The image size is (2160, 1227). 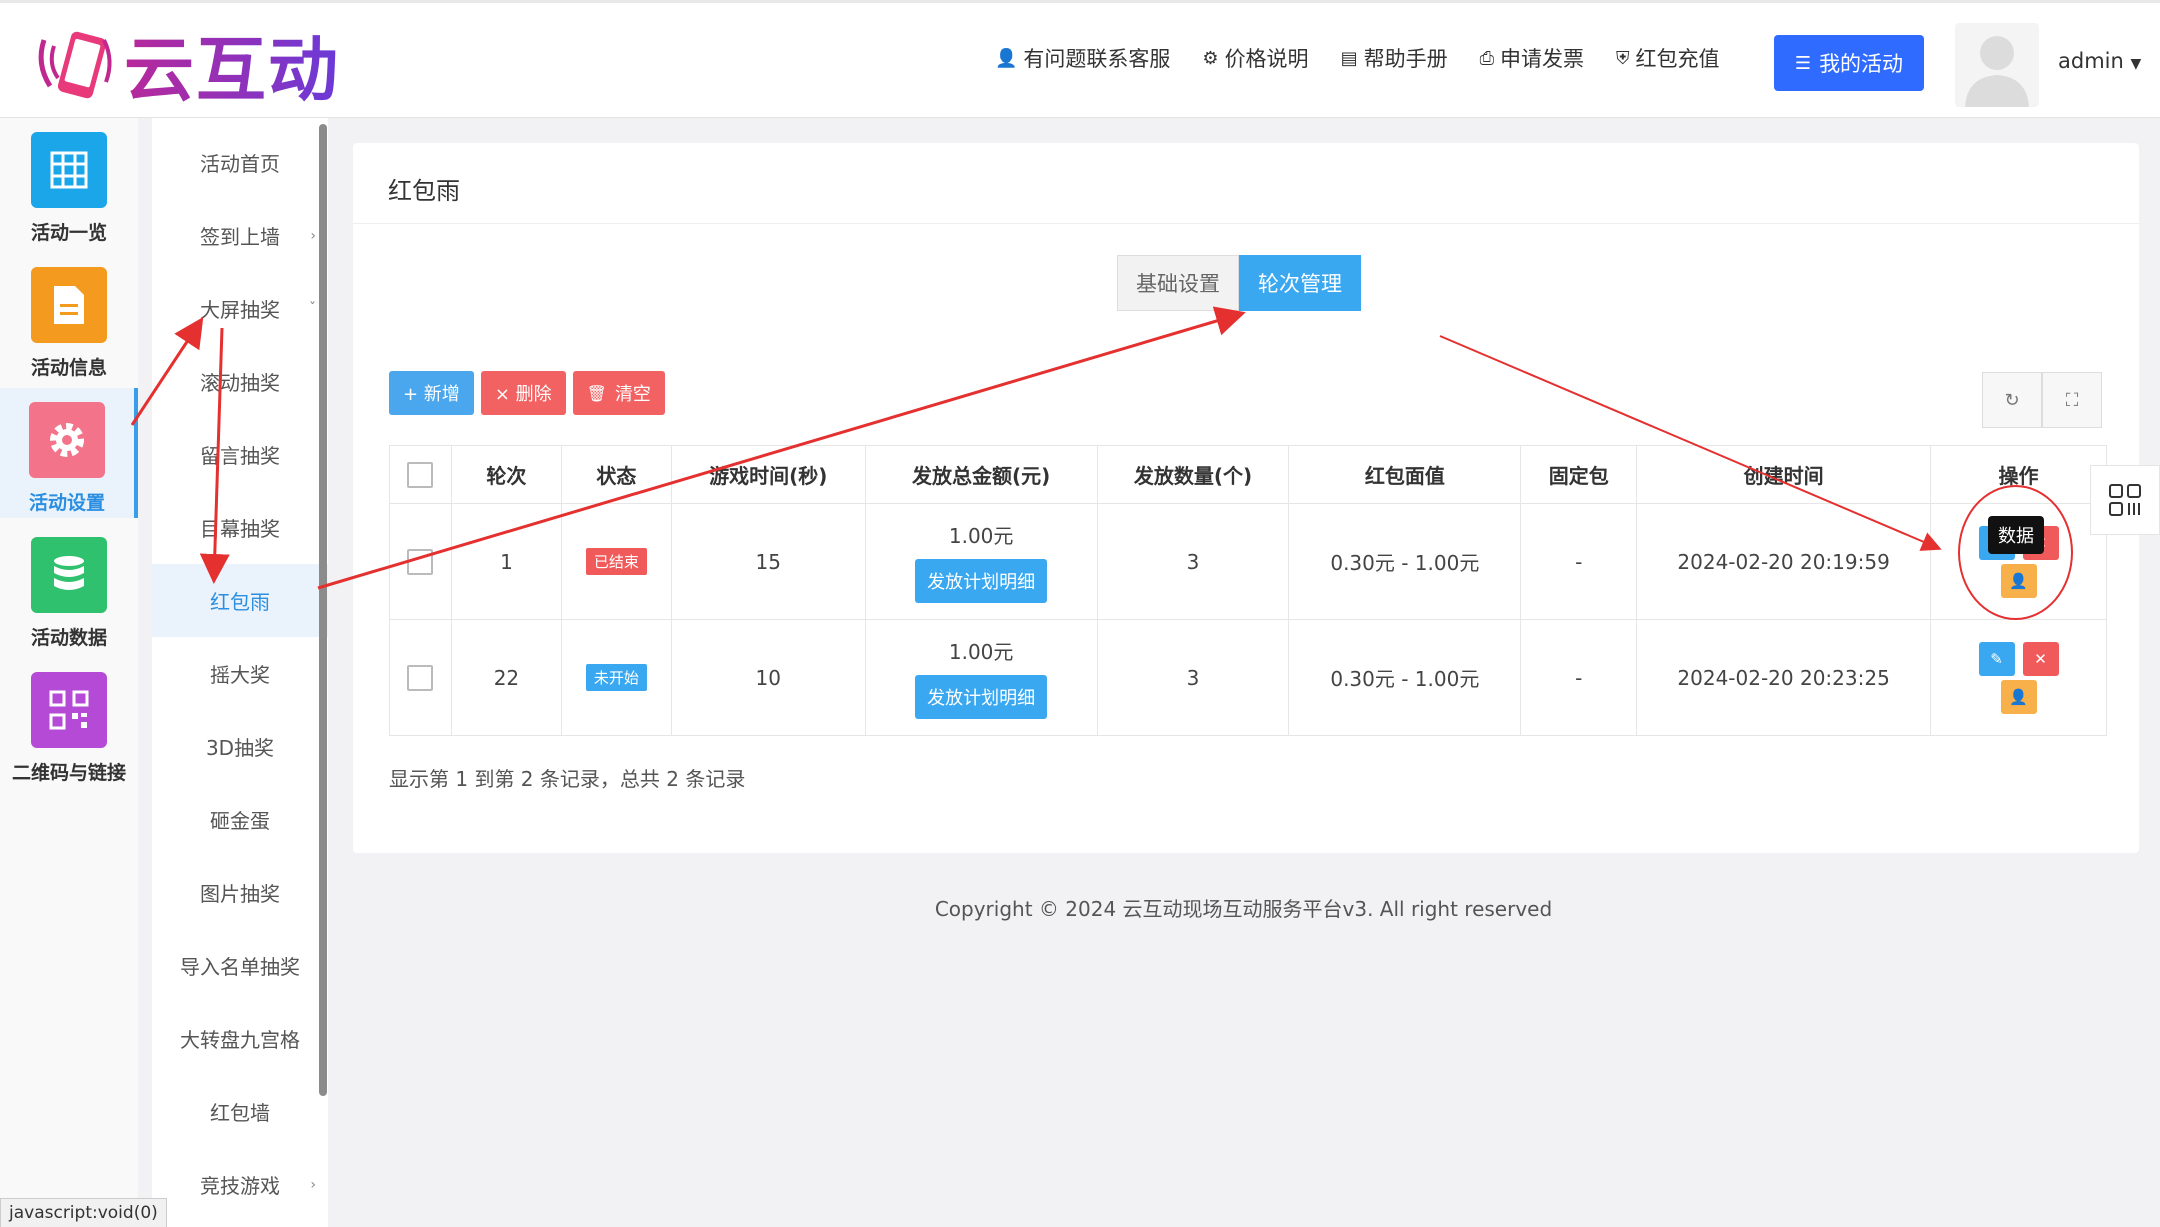 What do you see at coordinates (68, 368) in the screenshot?
I see `sidebar-label: 活动信息` at bounding box center [68, 368].